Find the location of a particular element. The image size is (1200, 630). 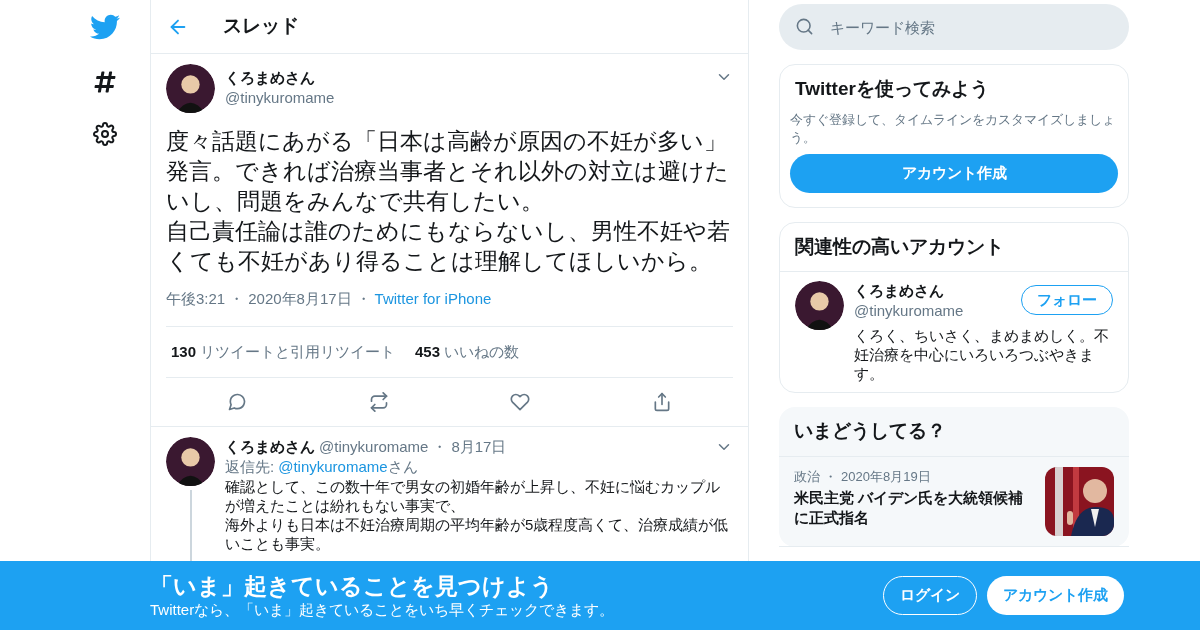

user-bio: くろく、ちいさく、まめまめしく。不妊治療を中心にいろいろつぶやきます。 is located at coordinates (982, 354).